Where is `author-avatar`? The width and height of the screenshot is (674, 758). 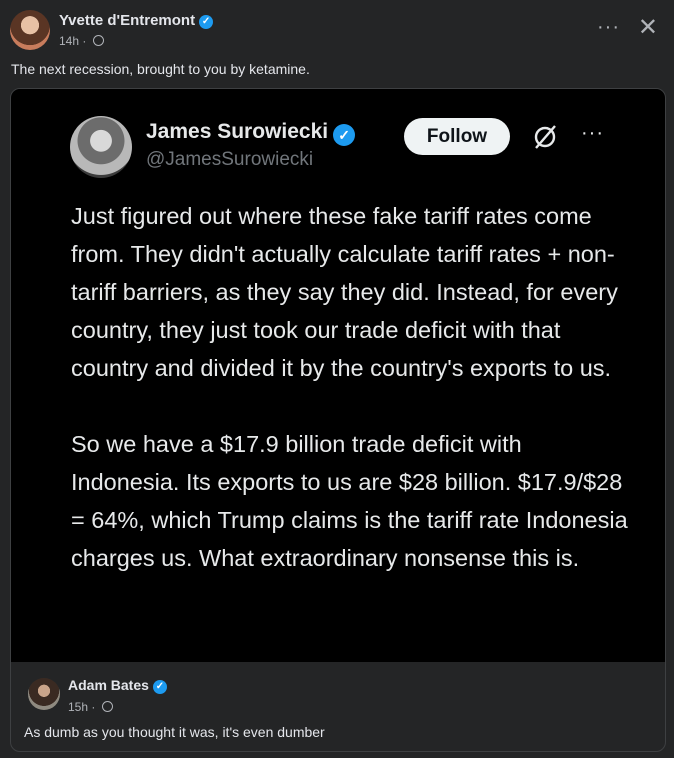
author-avatar is located at coordinates (30, 30).